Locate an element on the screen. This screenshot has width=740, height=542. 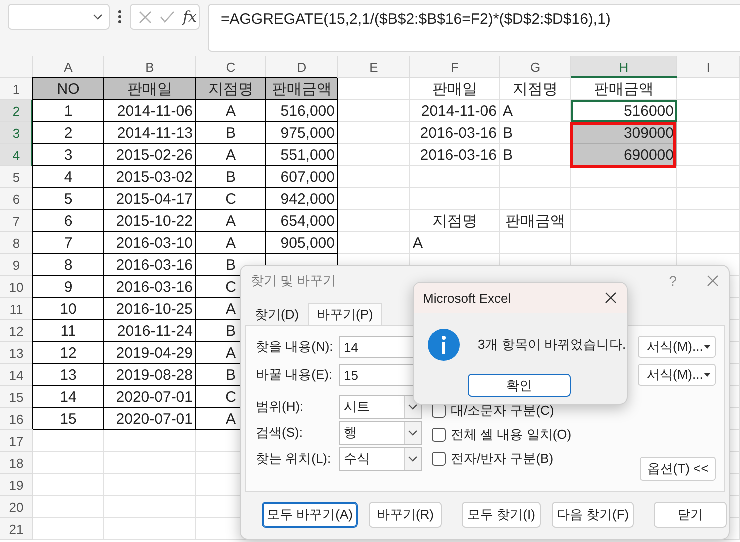
column-header: A is located at coordinates (68, 67).